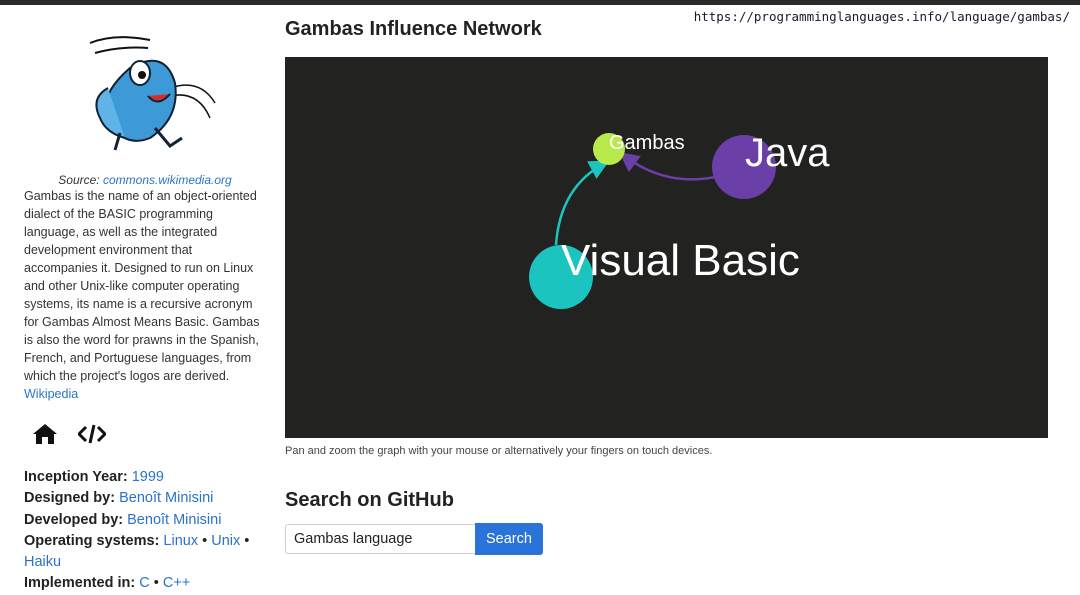  I want to click on os-unix: Unix, so click(225, 541).